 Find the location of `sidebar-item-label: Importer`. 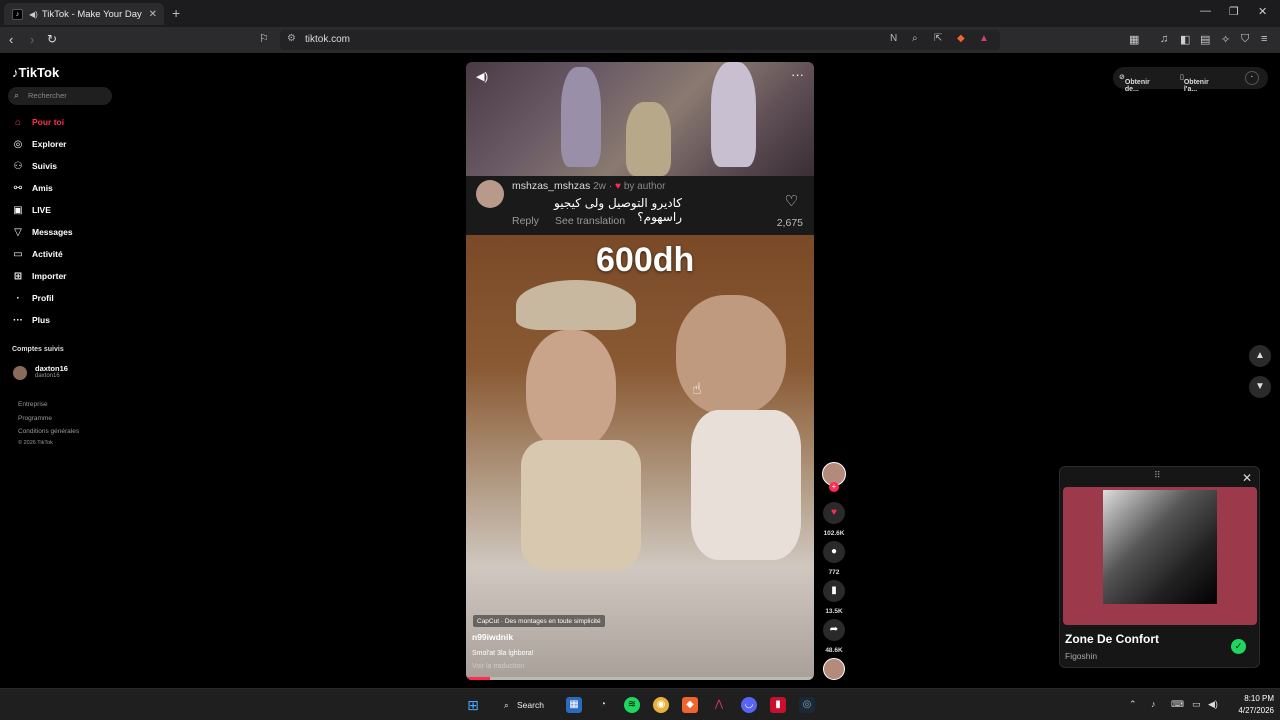

sidebar-item-label: Importer is located at coordinates (49, 276).